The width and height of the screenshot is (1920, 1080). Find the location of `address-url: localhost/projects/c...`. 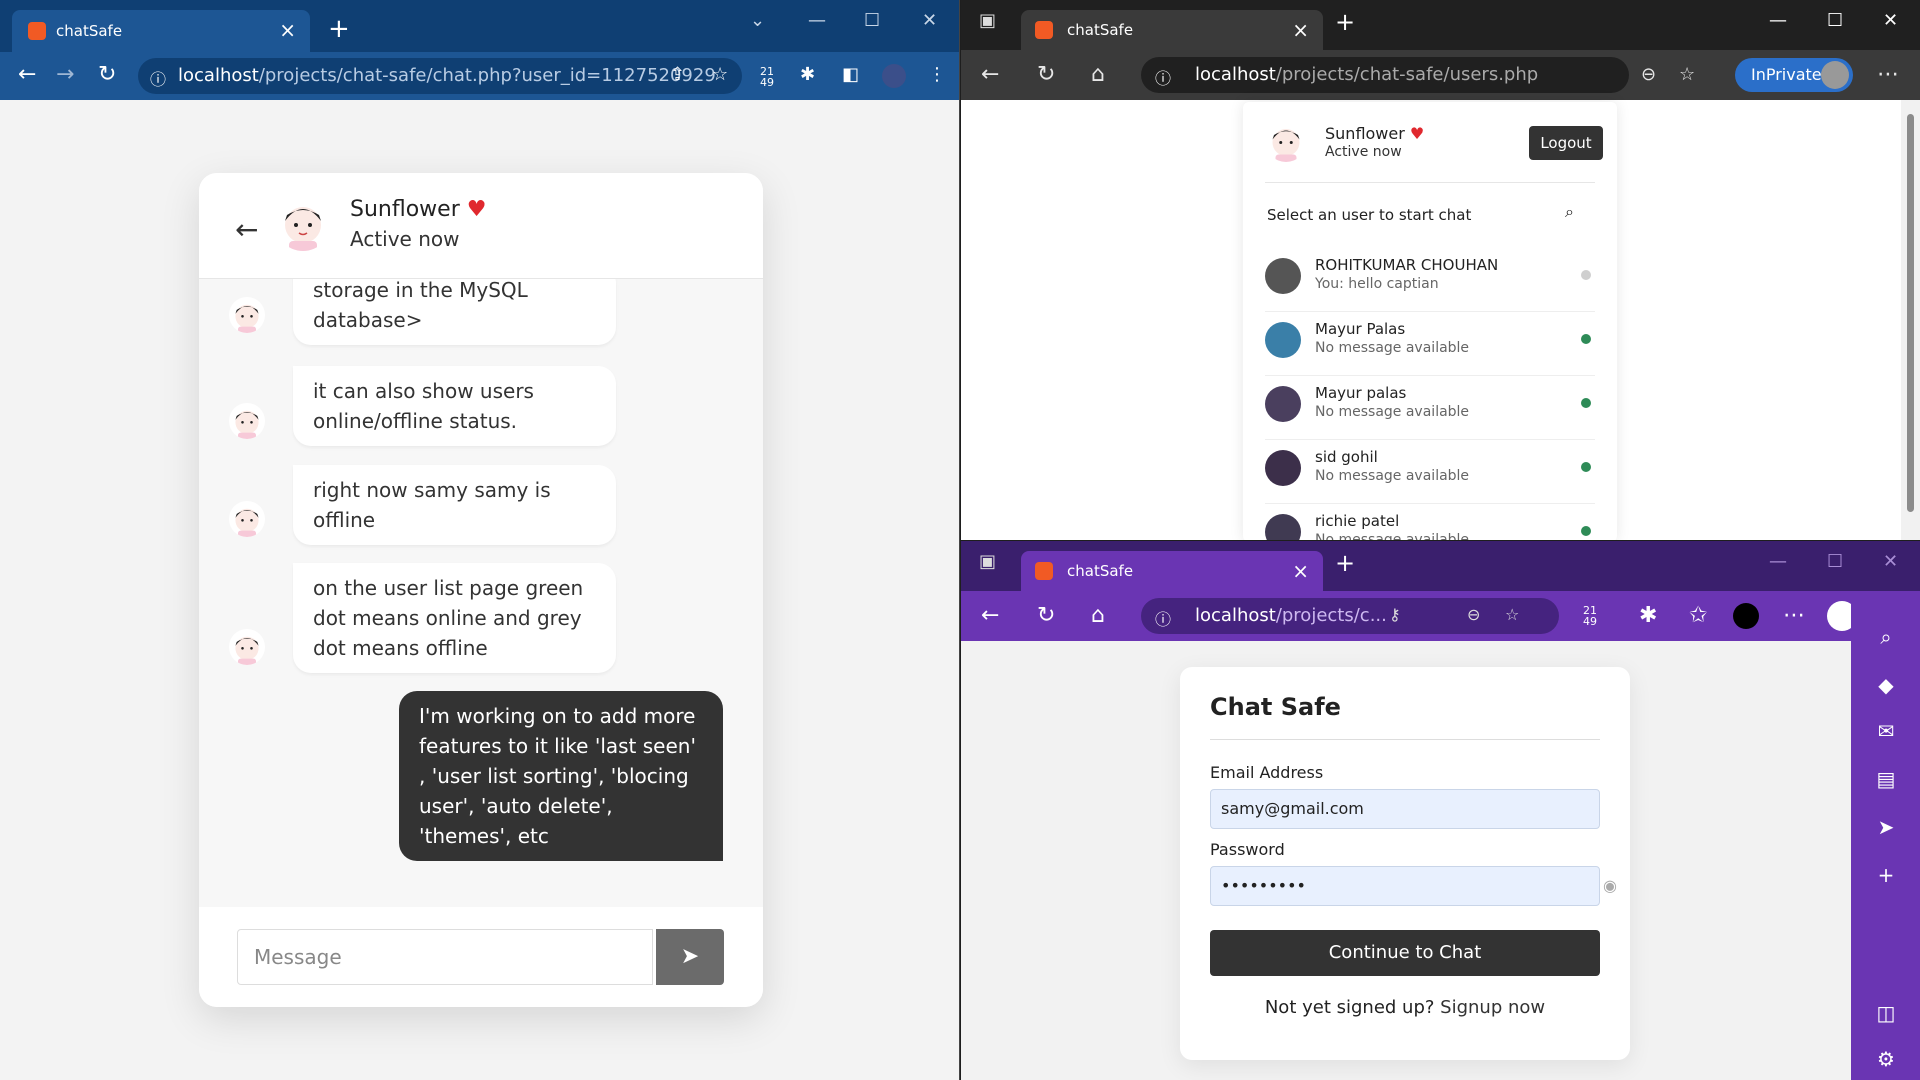

address-url: localhost/projects/c... is located at coordinates (1291, 615).